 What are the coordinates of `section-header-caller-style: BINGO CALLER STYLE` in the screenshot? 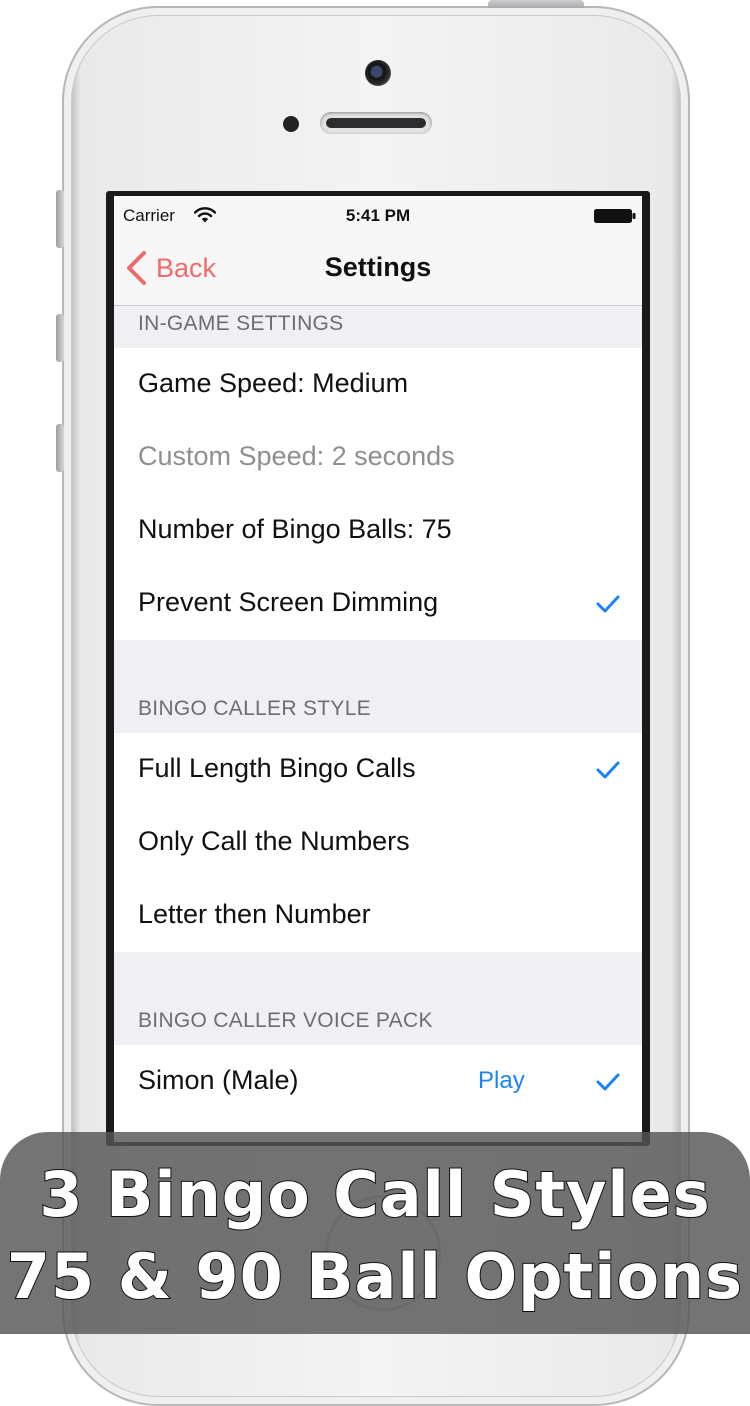 It's located at (378, 686).